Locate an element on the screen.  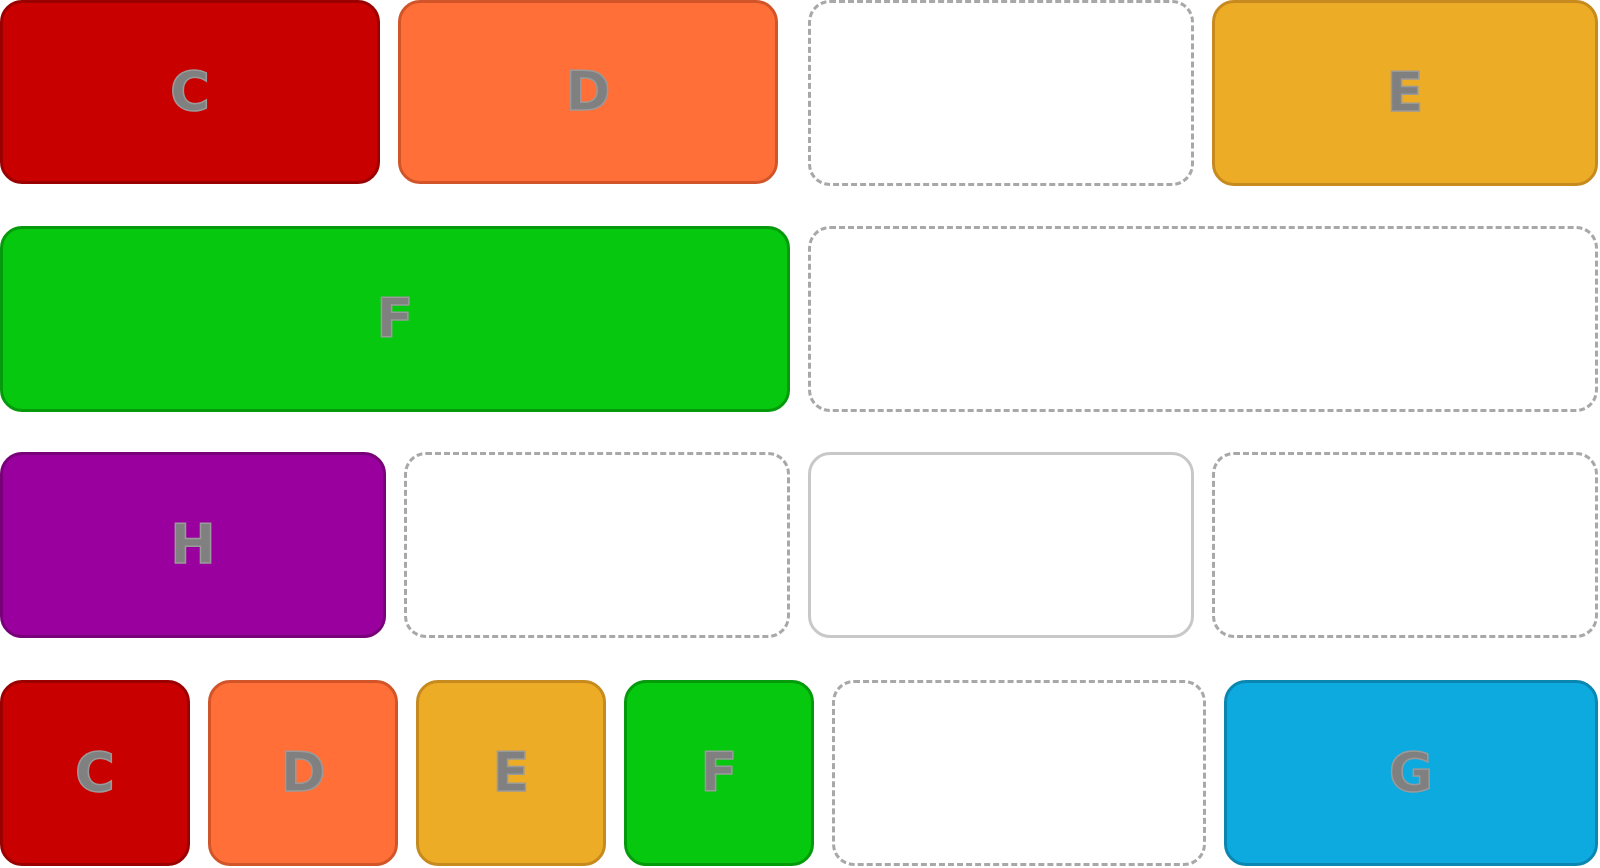
empty-slot-wide is located at coordinates (1203, 319).